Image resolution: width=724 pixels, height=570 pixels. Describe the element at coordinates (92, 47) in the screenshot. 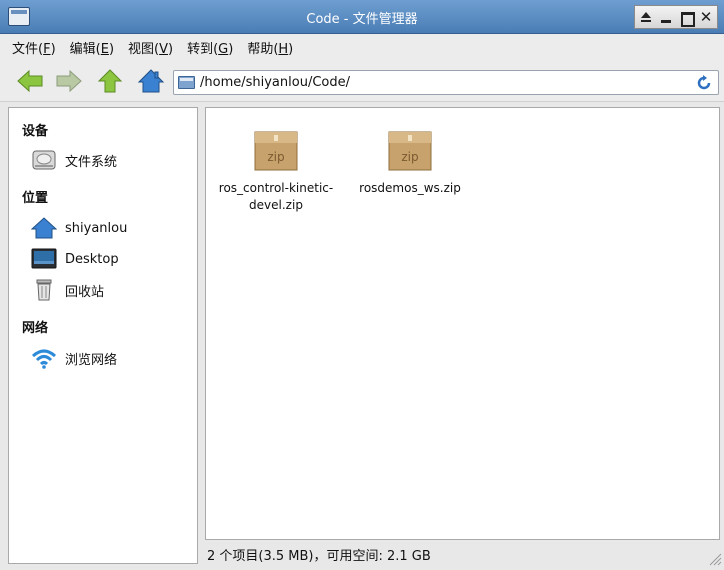

I see `menu-edit: 编辑(E)` at that location.